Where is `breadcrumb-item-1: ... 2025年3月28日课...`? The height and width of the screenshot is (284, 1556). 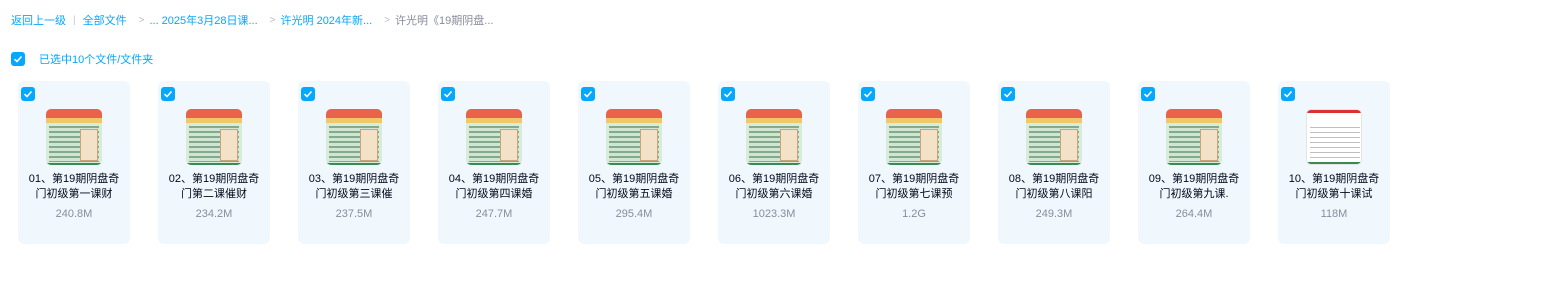 breadcrumb-item-1: ... 2025年3月28日课... is located at coordinates (203, 20).